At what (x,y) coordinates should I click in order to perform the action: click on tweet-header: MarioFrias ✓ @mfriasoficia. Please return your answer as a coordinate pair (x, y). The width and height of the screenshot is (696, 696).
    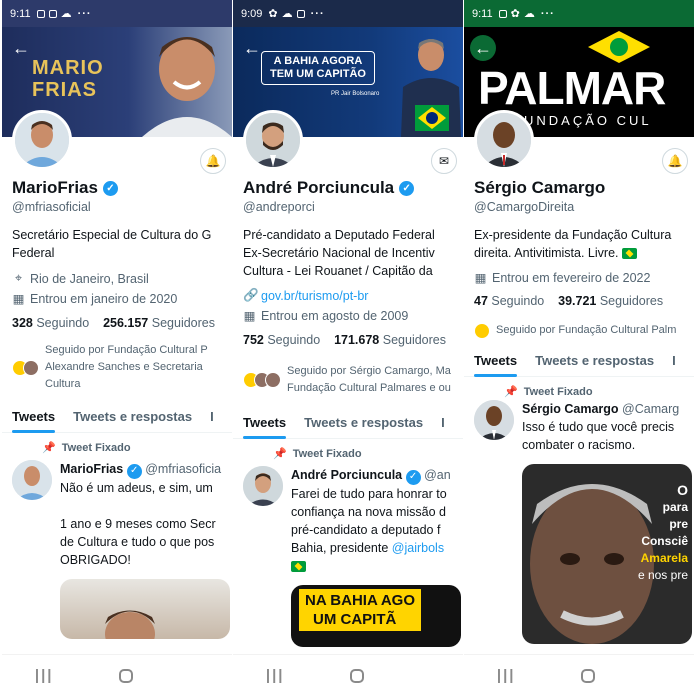
    Looking at the image, I should click on (145, 469).